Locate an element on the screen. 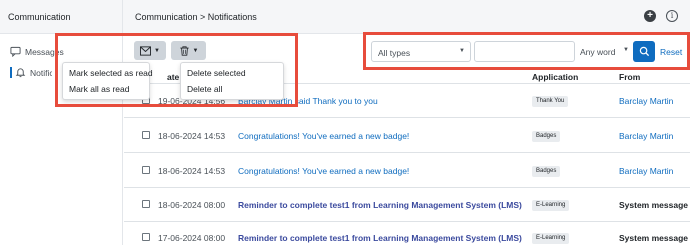  message-icon is located at coordinates (15, 51).